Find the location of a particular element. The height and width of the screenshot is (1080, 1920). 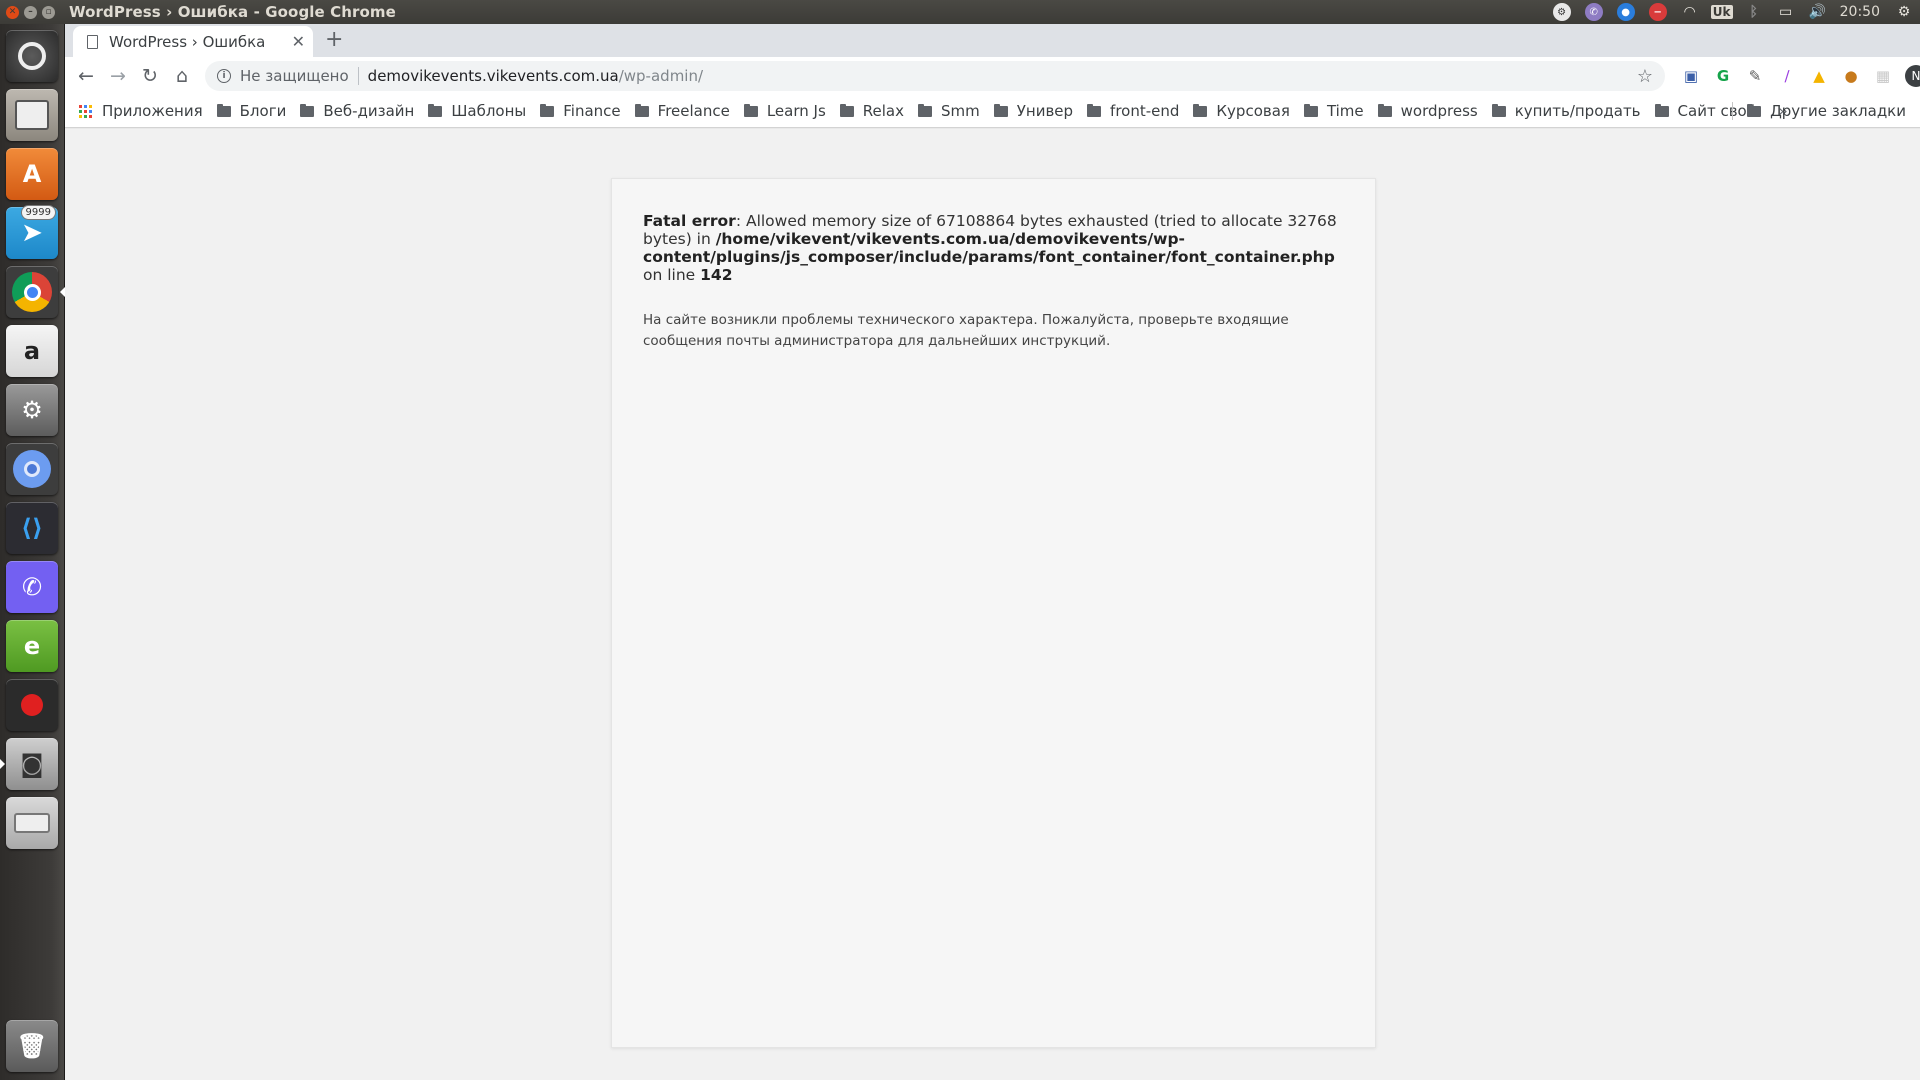

tab-wordpress-error: WordPress › Ошибка ✕ is located at coordinates (193, 41).